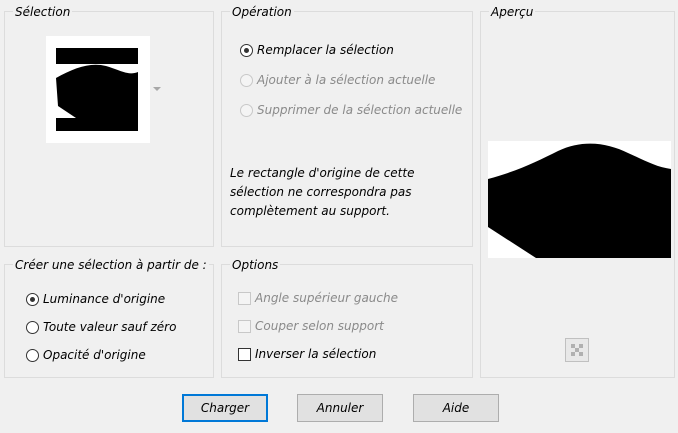  What do you see at coordinates (32, 327) in the screenshot?
I see `radio-any-non-zero-button` at bounding box center [32, 327].